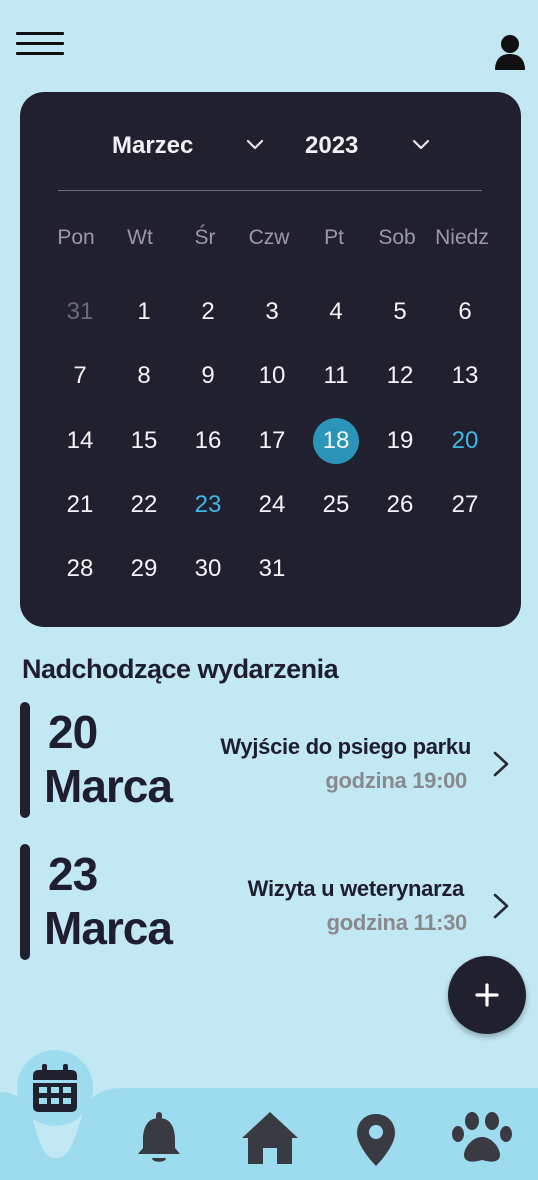 The width and height of the screenshot is (538, 1180). What do you see at coordinates (269, 237) in the screenshot?
I see `weekday-label: Czw` at bounding box center [269, 237].